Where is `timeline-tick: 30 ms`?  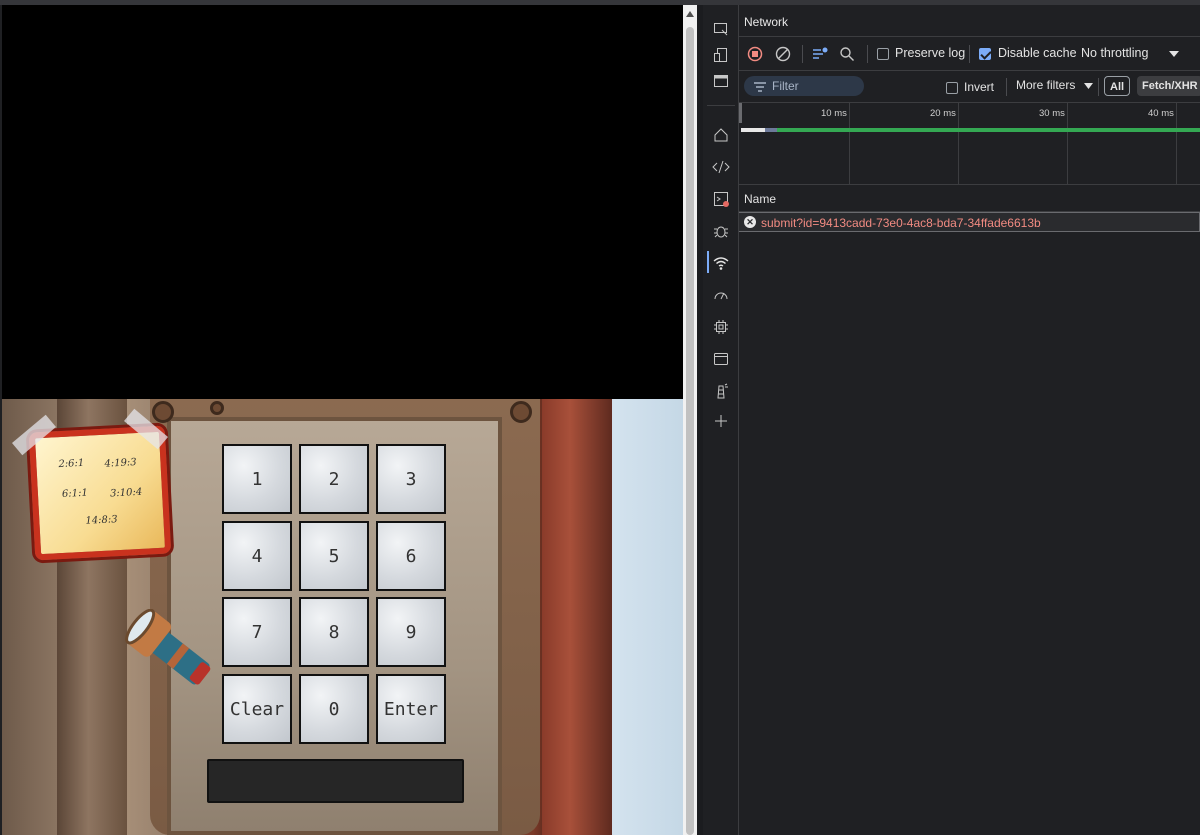
timeline-tick: 30 ms is located at coordinates (1052, 113).